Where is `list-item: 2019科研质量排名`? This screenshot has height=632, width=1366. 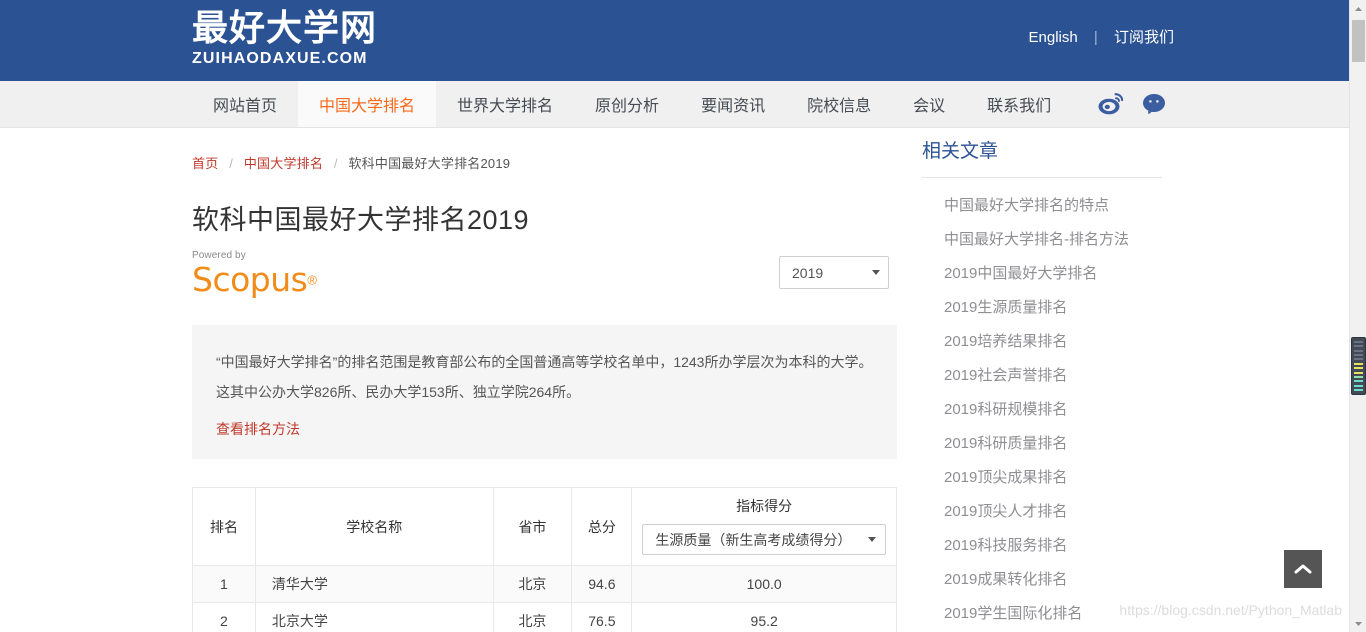
list-item: 2019科研质量排名 is located at coordinates (1053, 442).